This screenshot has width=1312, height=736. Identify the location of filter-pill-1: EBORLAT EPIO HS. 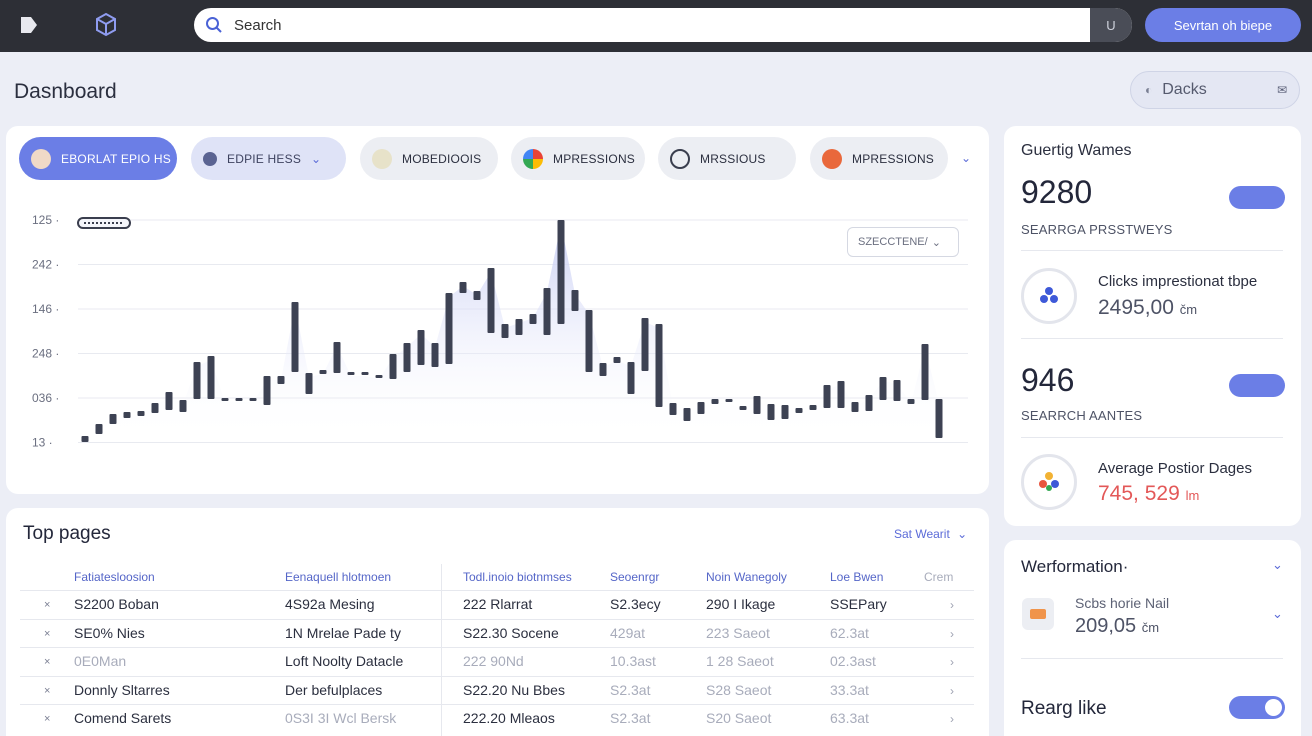
(98, 158).